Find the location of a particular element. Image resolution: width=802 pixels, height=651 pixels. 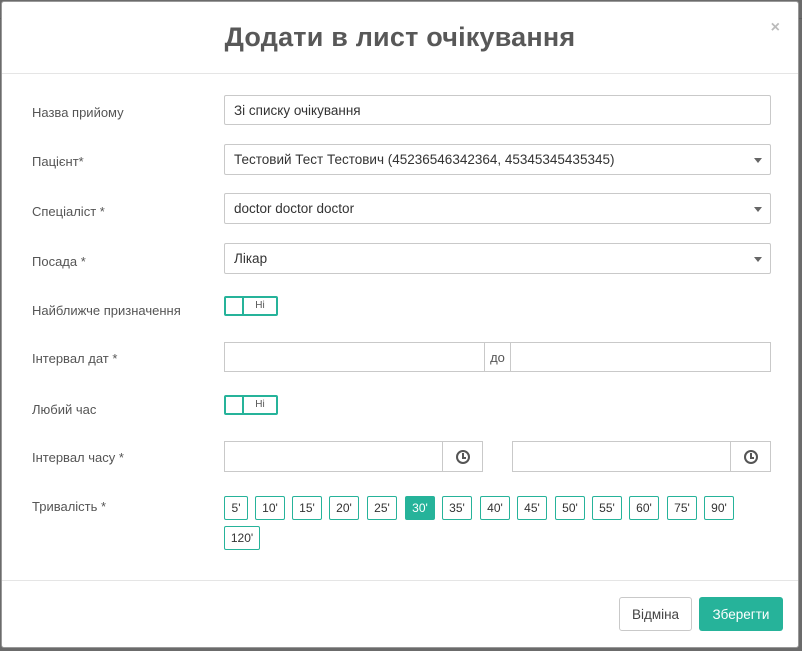

specialist-select: doctor doctor doctor is located at coordinates (497, 208).